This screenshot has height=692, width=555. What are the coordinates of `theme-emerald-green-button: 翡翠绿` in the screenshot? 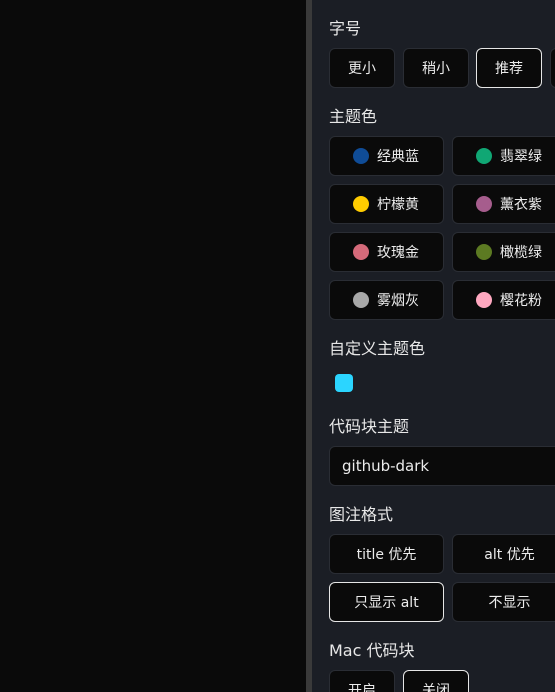 It's located at (503, 156).